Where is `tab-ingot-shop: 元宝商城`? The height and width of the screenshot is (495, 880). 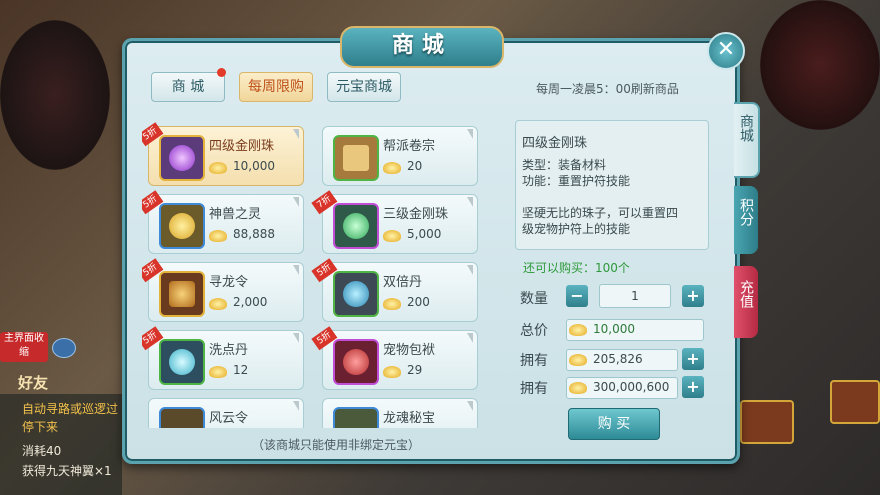
tab-ingot-shop: 元宝商城 is located at coordinates (364, 87).